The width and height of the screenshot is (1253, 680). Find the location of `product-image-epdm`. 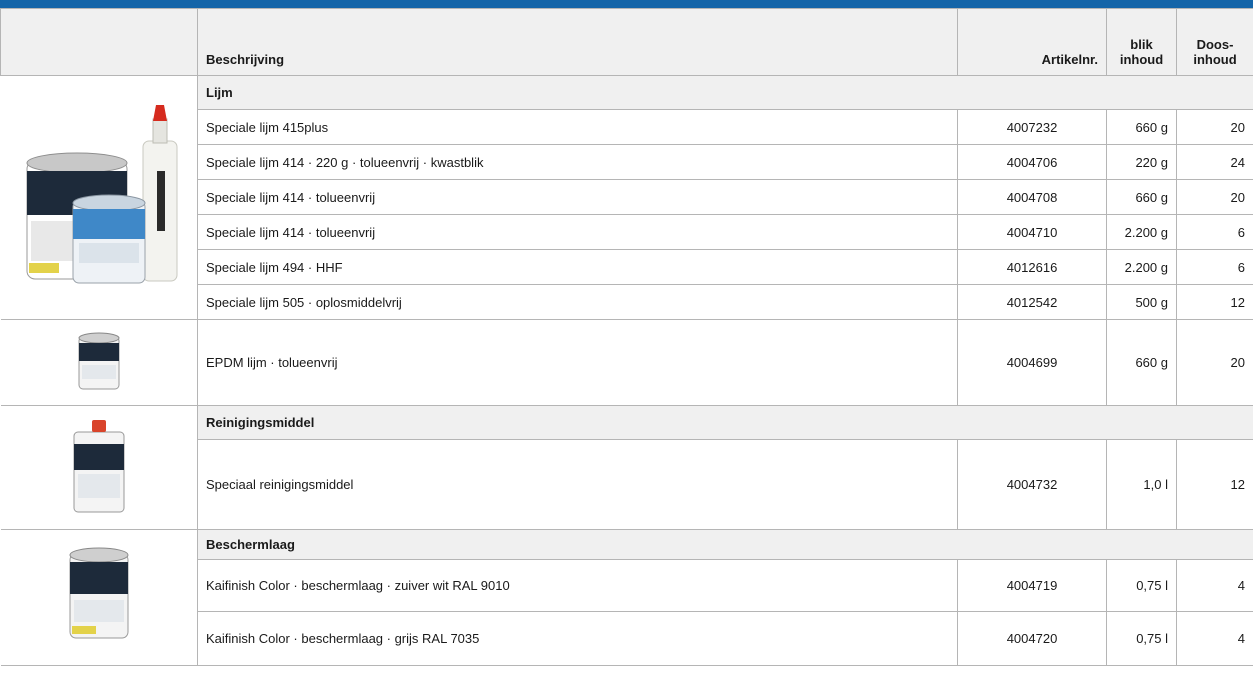

product-image-epdm is located at coordinates (99, 362).